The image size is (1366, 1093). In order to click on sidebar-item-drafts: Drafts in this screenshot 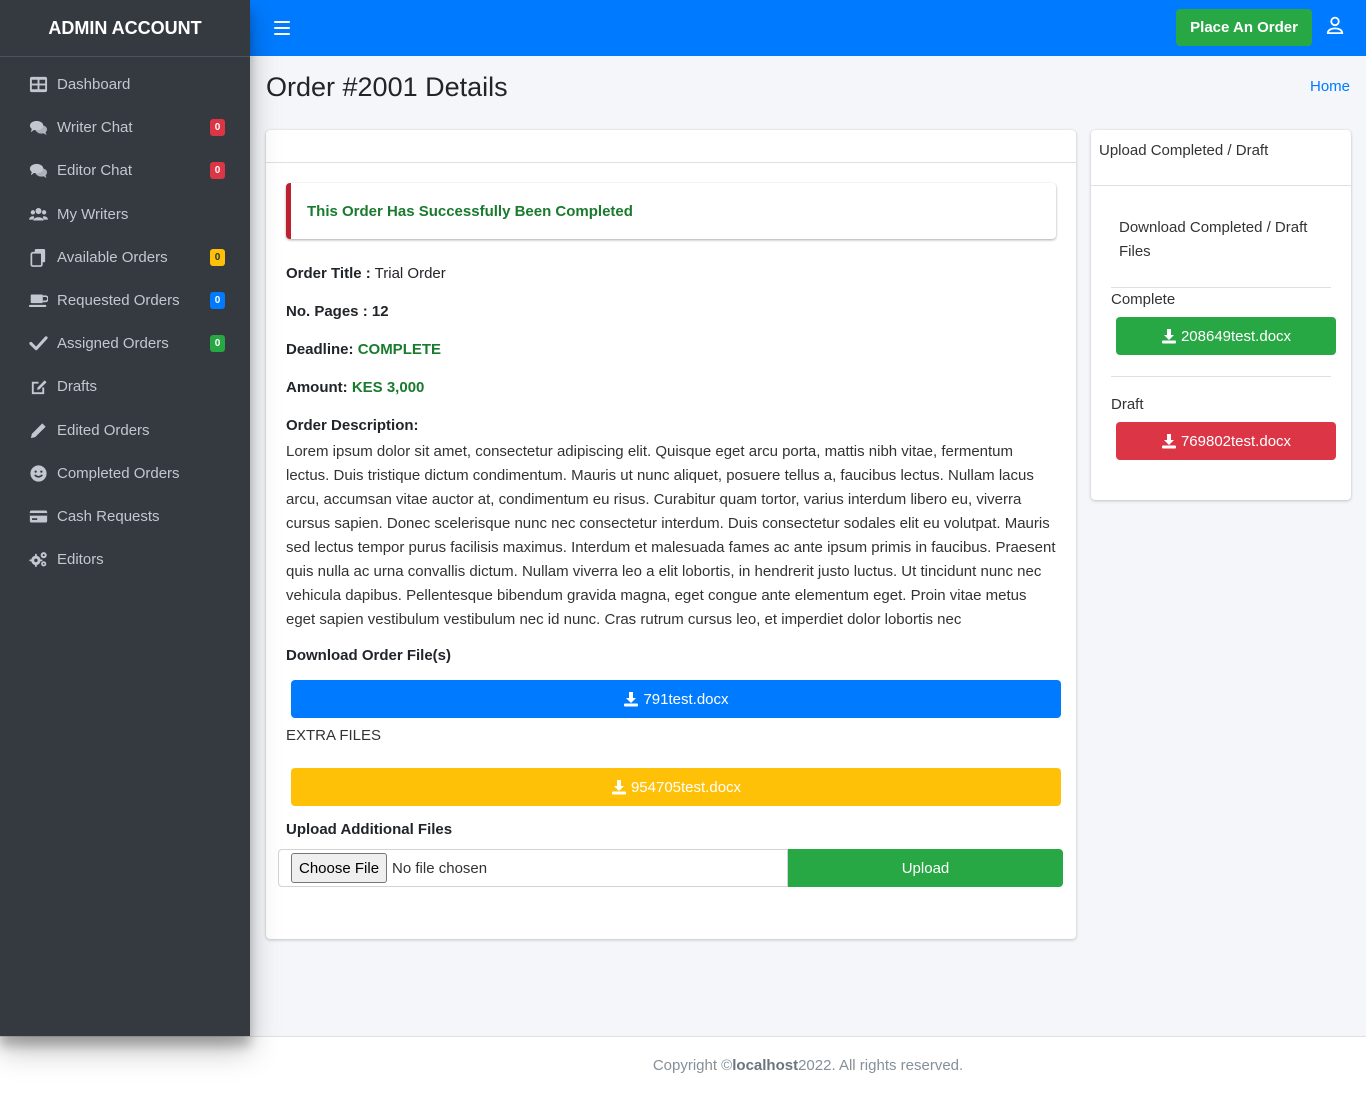, I will do `click(125, 386)`.